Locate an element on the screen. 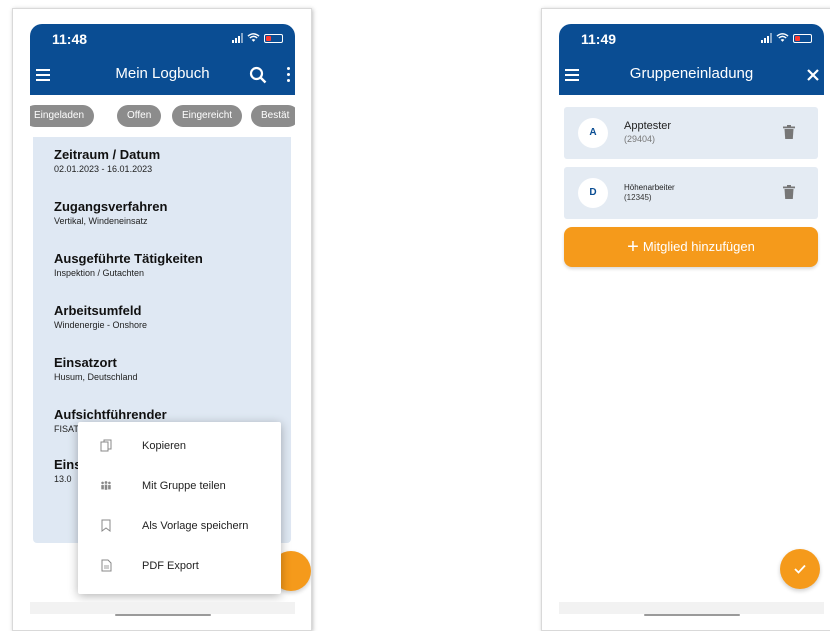  member-name: Höhenarbeiter is located at coordinates (649, 187).